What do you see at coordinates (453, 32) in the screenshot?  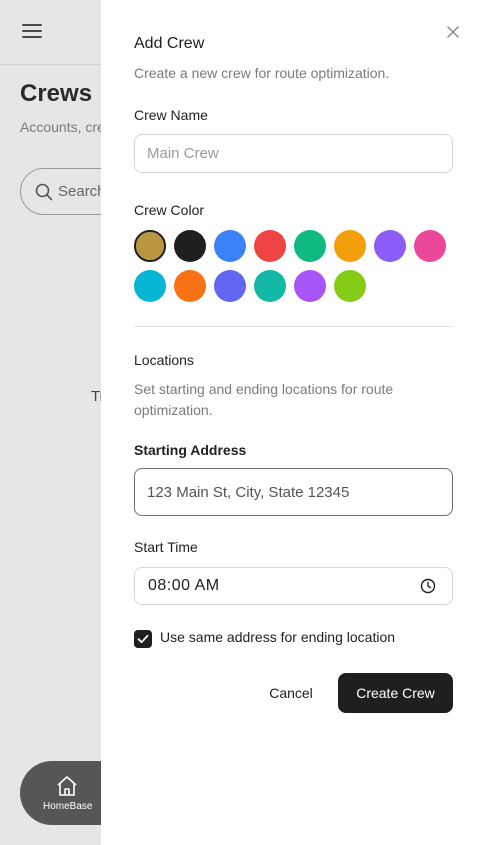 I see `close-icon` at bounding box center [453, 32].